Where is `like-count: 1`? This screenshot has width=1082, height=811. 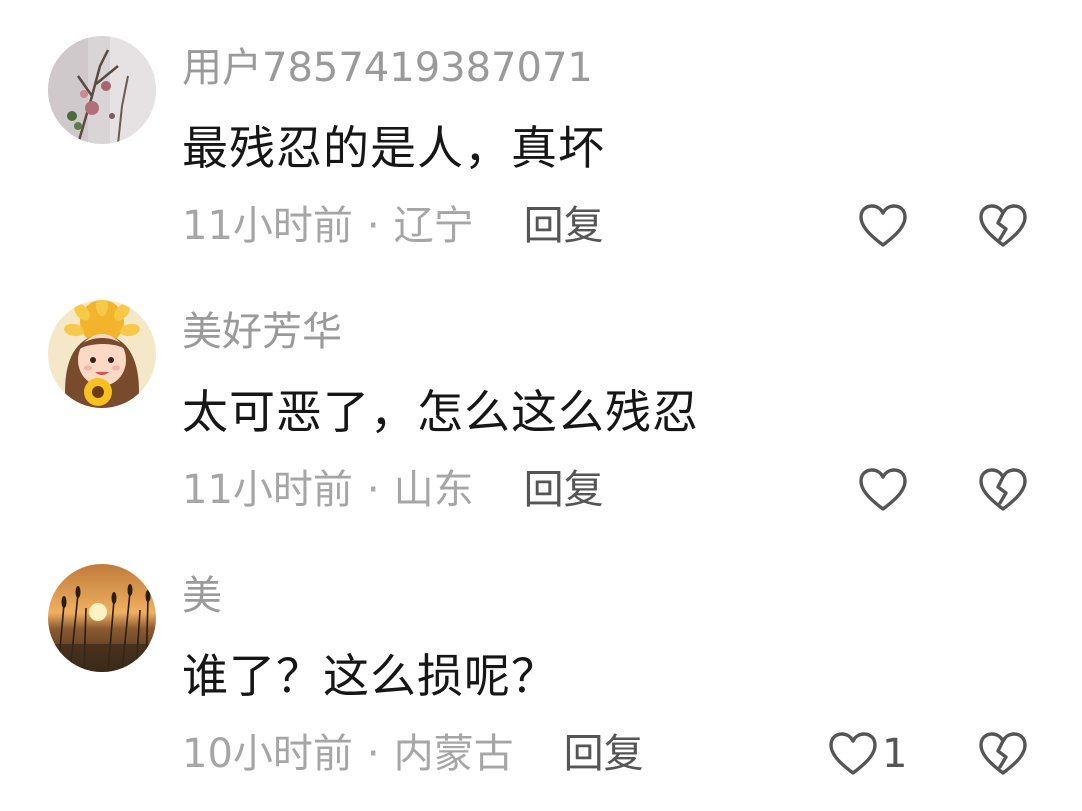 like-count: 1 is located at coordinates (895, 754).